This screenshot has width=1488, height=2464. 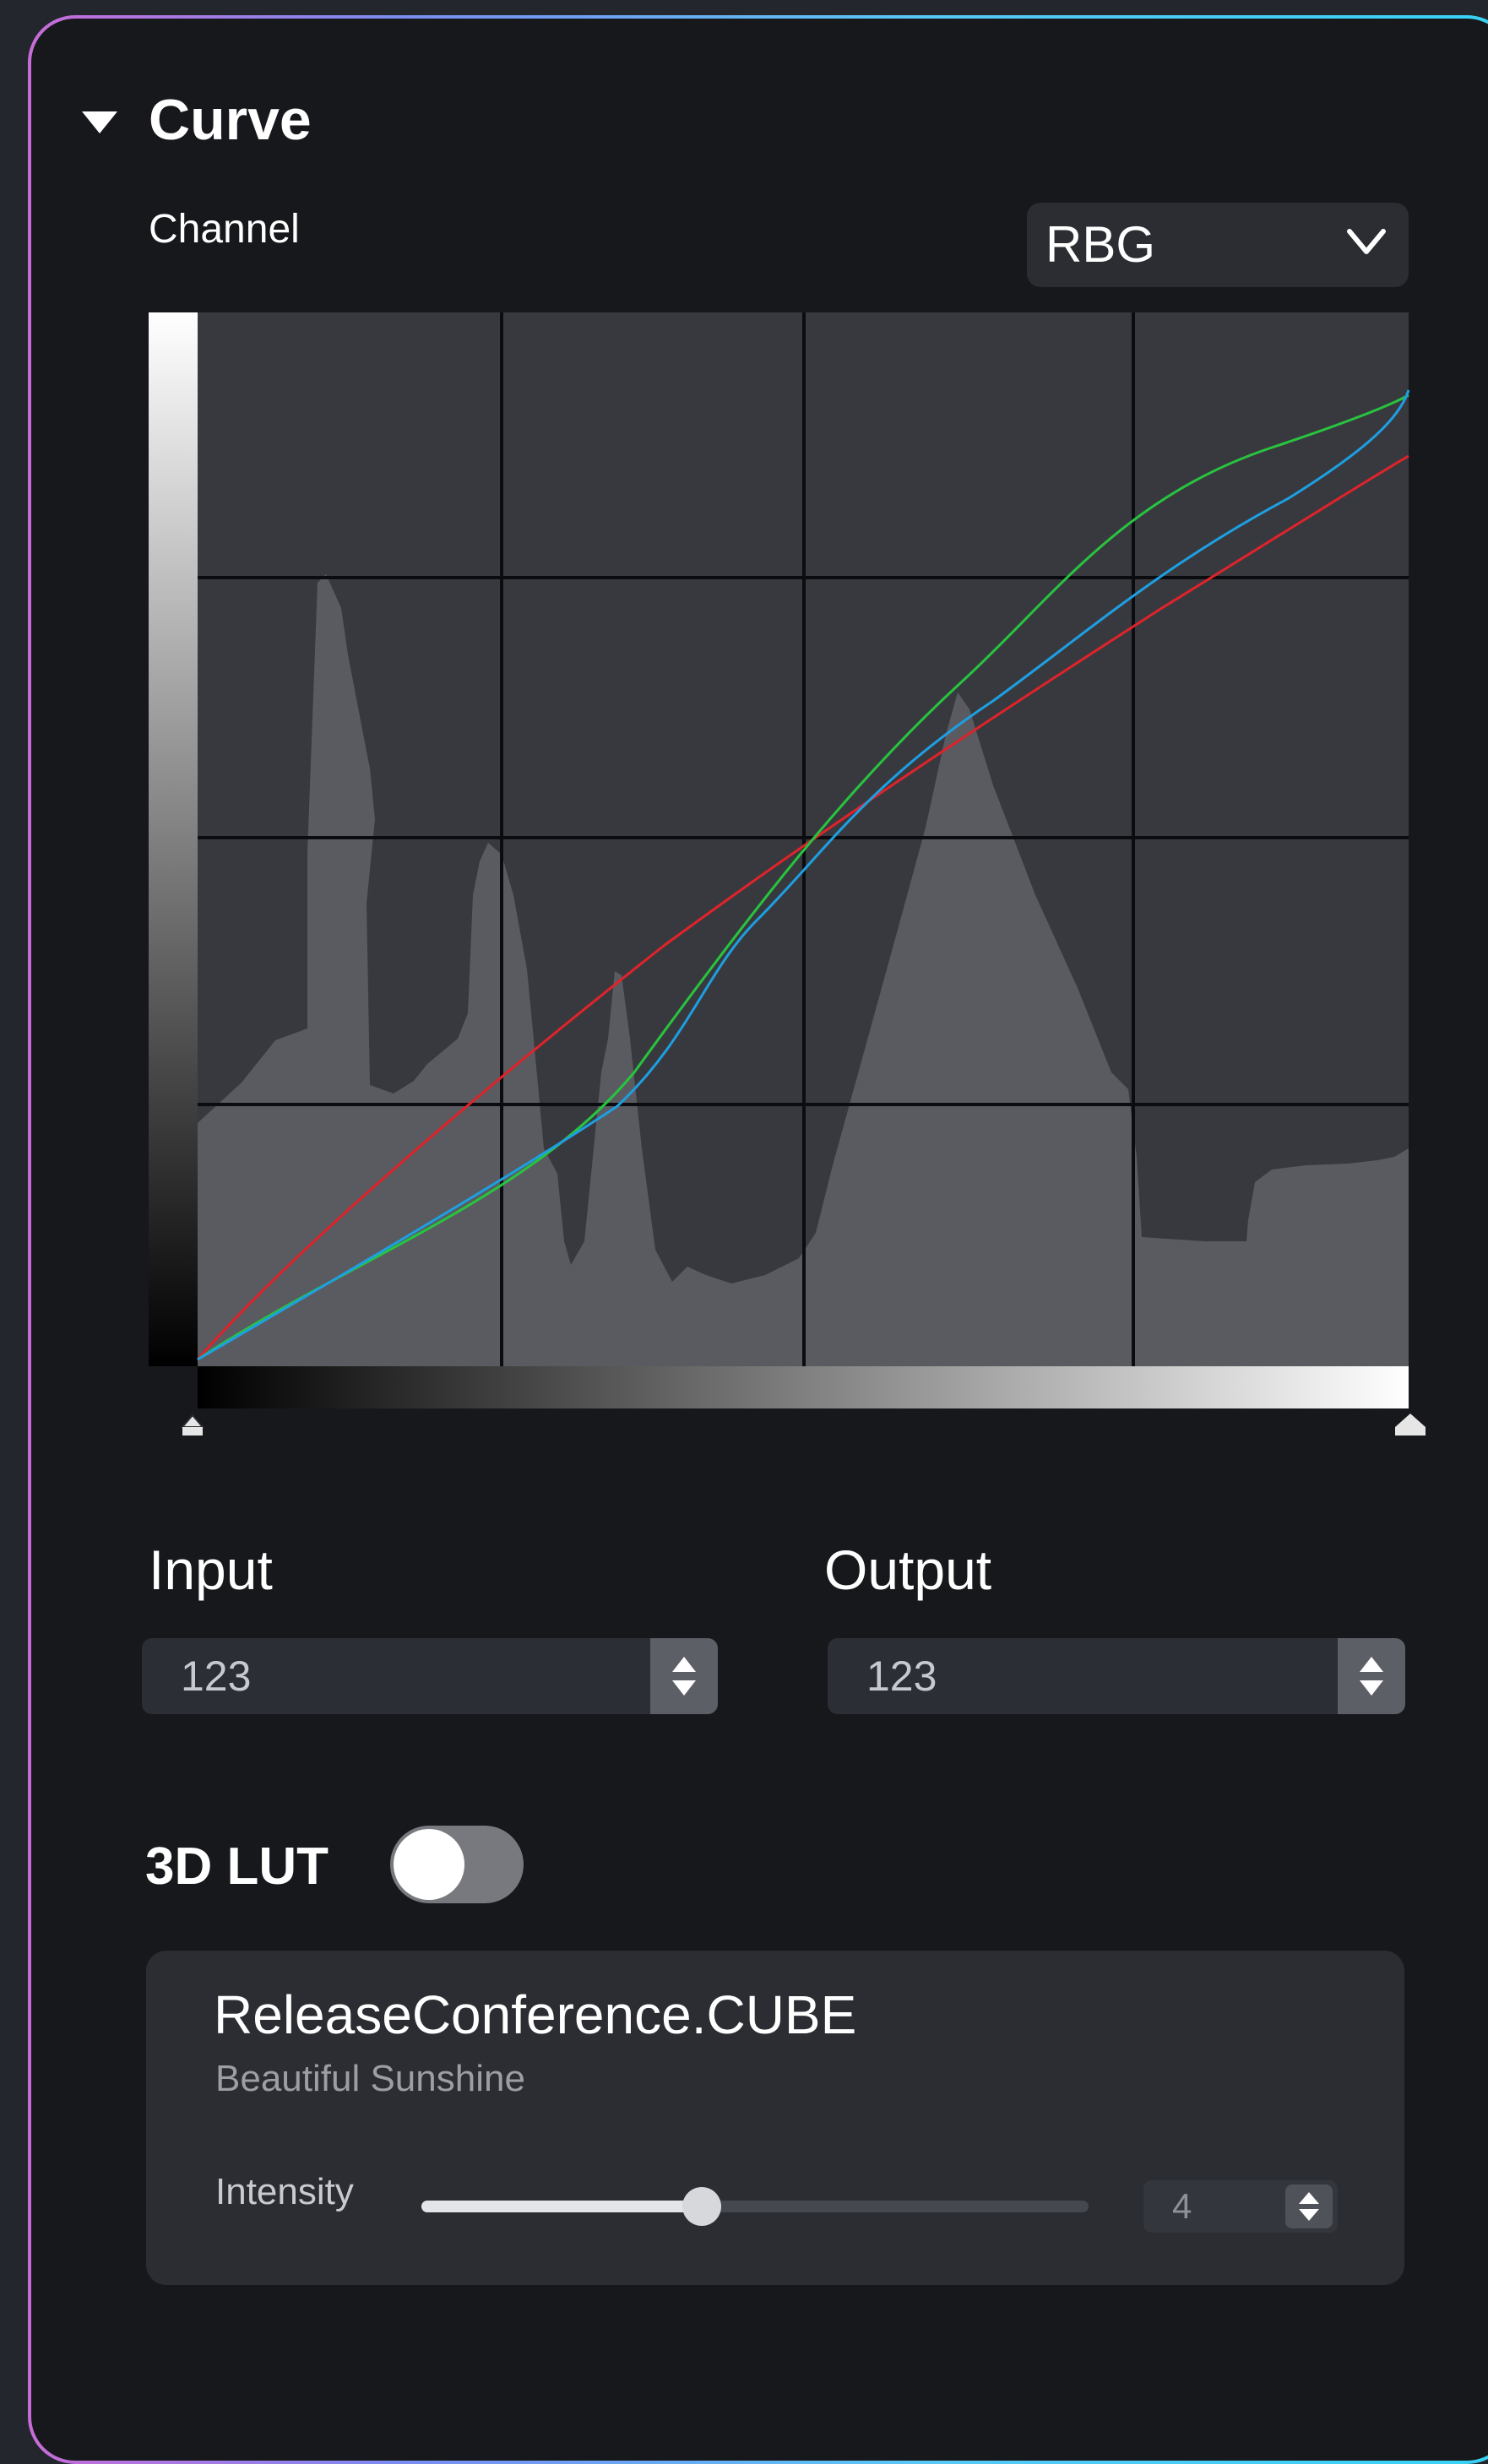 I want to click on output-gradient-bar, so click(x=173, y=839).